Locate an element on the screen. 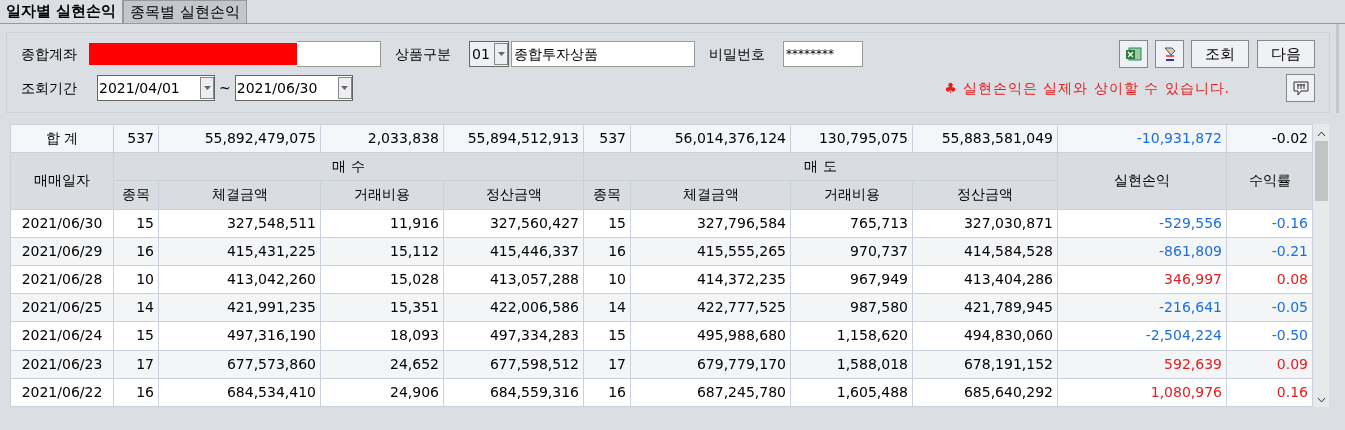 This screenshot has width=1345, height=430. table-cell: 17 is located at coordinates (607, 364).